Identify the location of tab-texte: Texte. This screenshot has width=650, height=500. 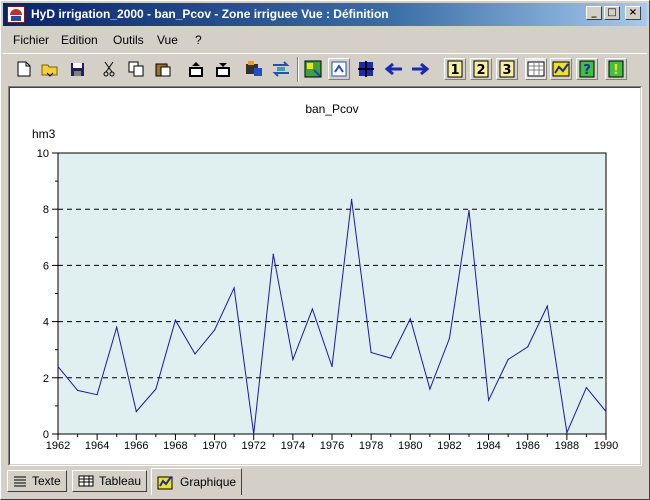
(37, 481).